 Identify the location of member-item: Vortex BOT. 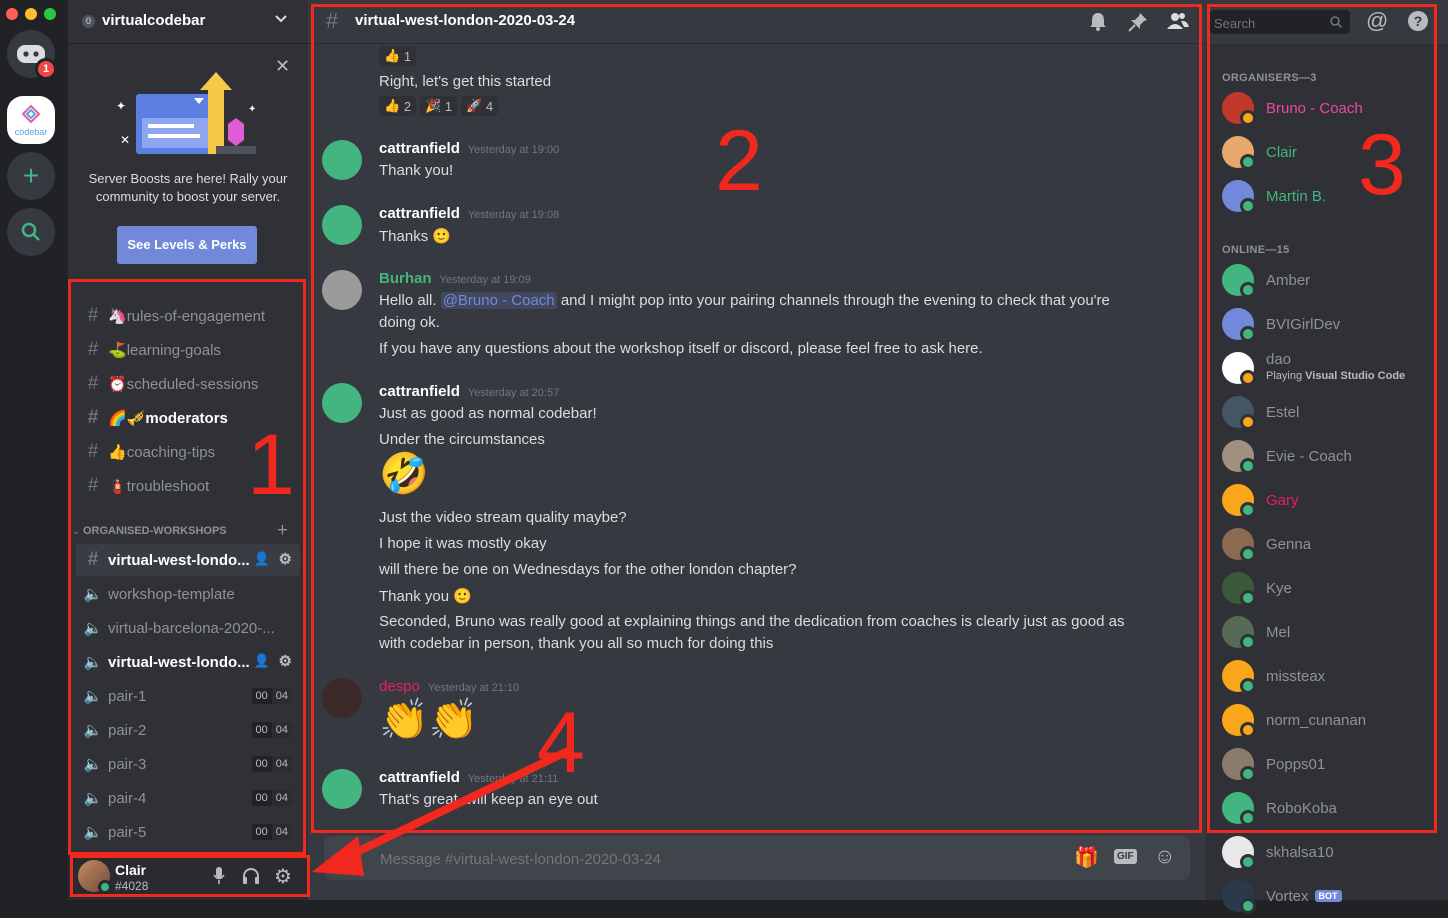
(1332, 896).